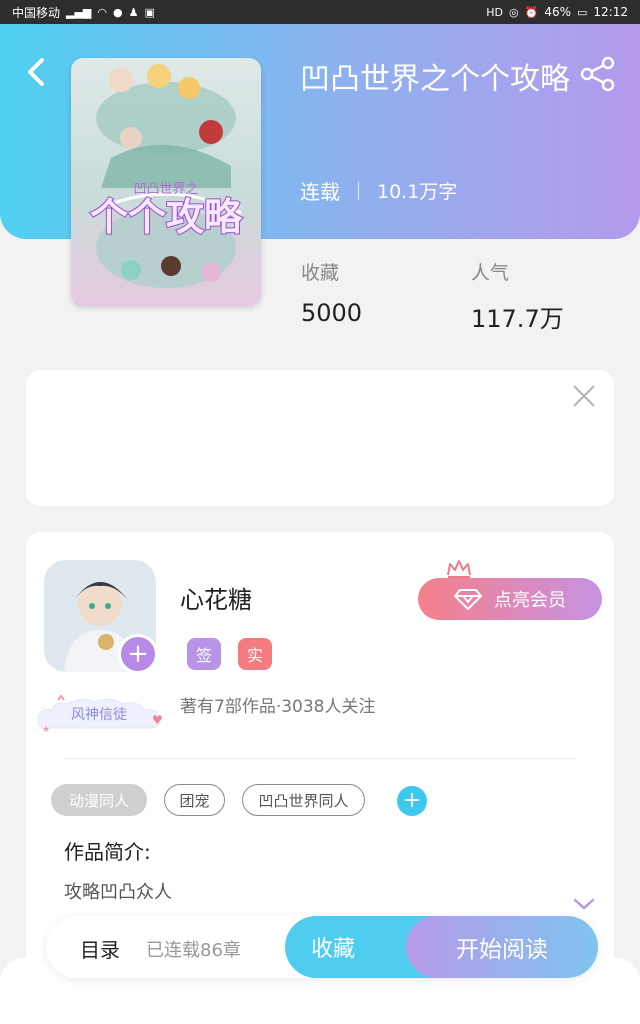 Image resolution: width=640 pixels, height=1024 pixels. I want to click on stat-popularity: 人气 117.7万, so click(517, 296).